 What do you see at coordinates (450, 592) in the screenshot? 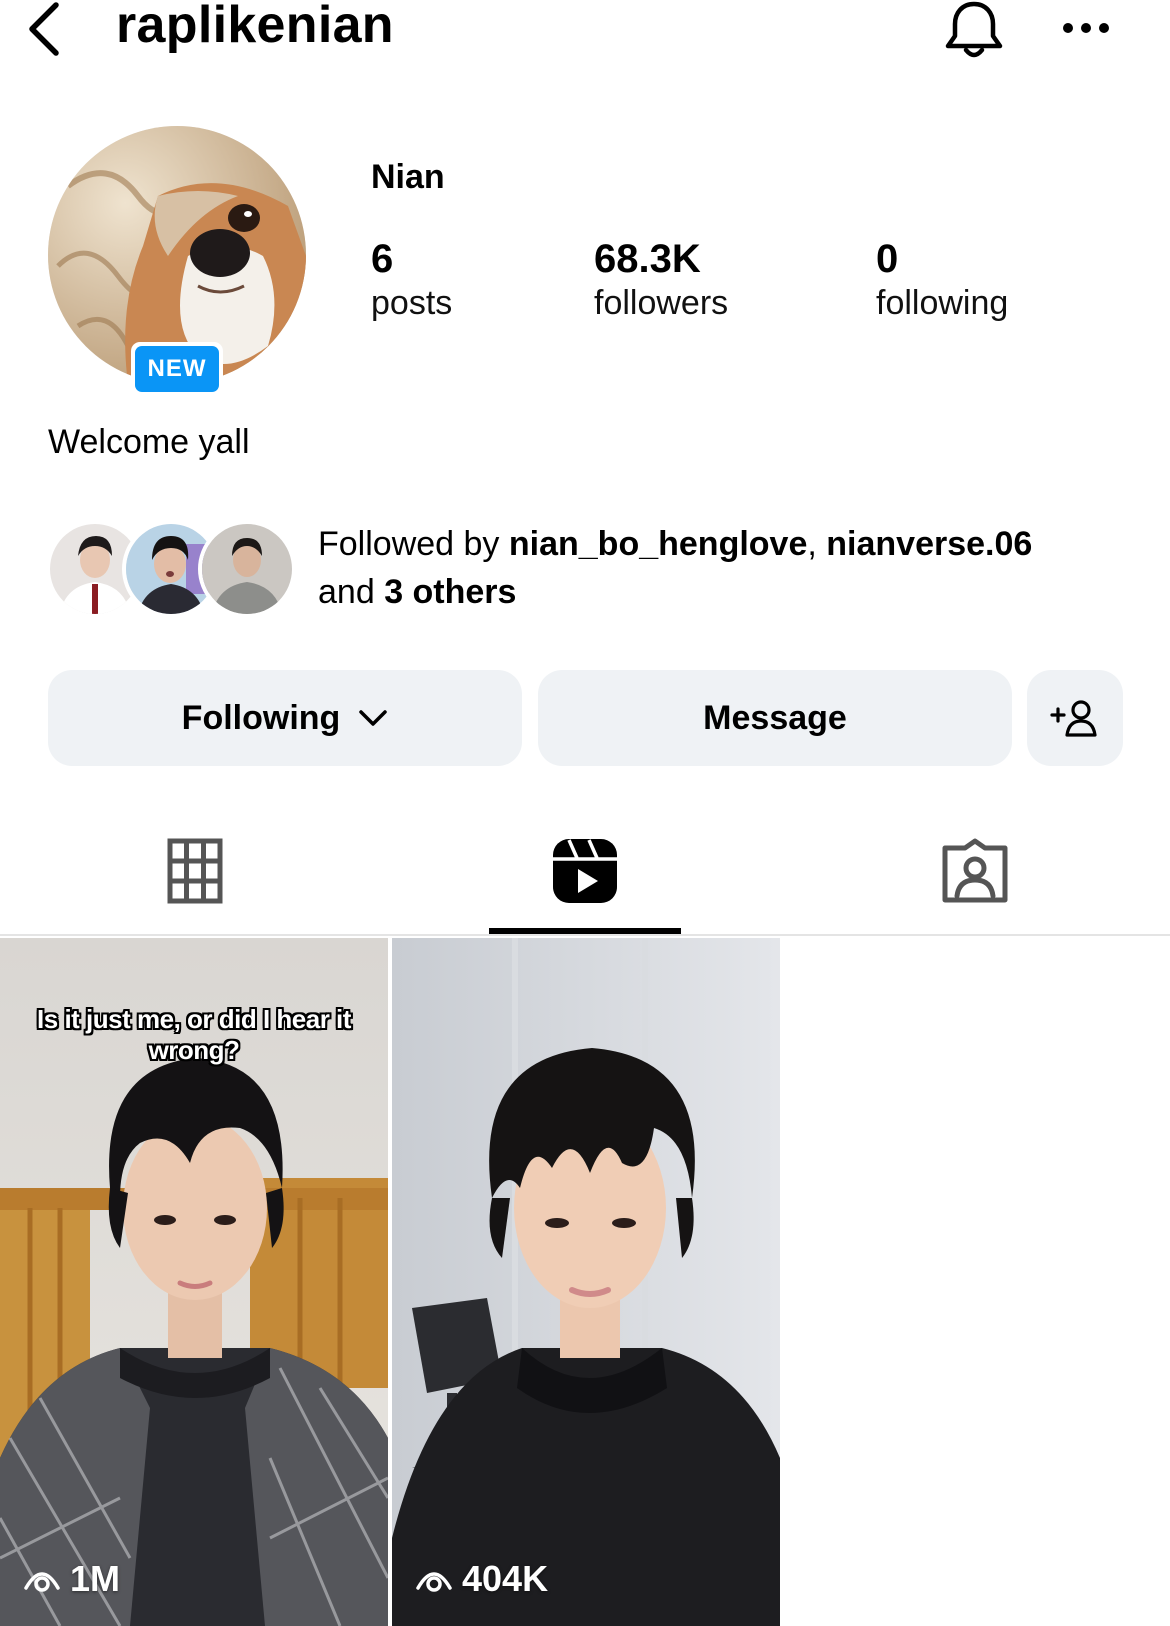
I see `mutual-others: 3 others` at bounding box center [450, 592].